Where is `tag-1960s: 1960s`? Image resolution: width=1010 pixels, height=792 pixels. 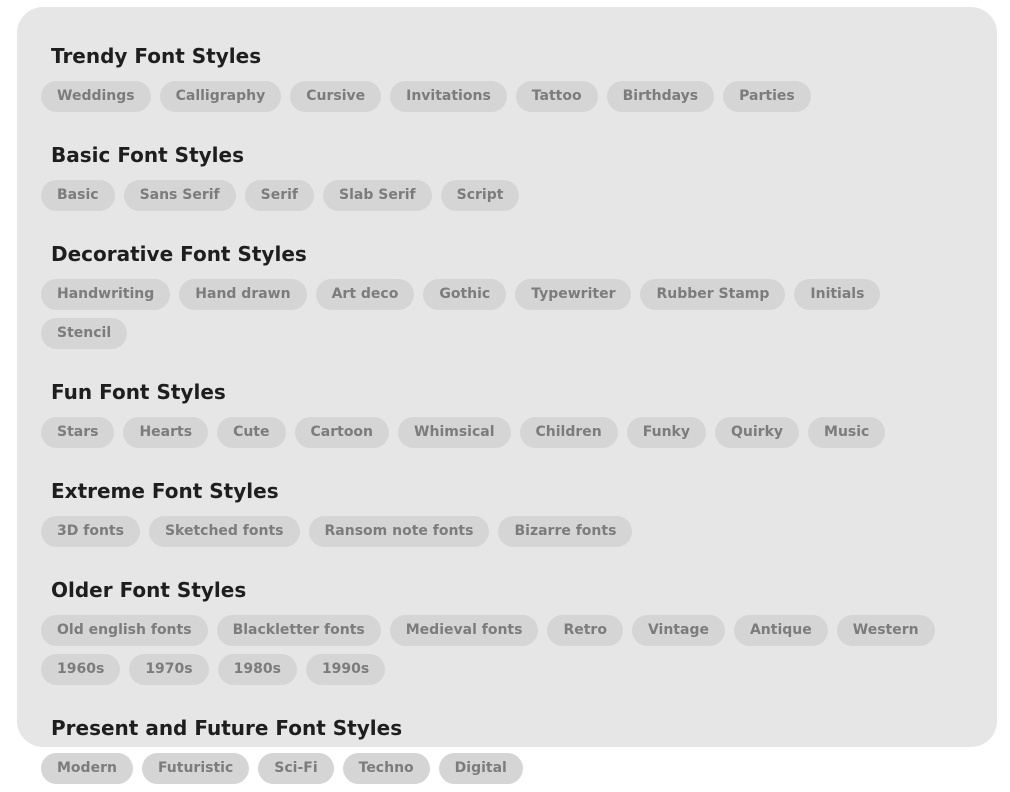 tag-1960s: 1960s is located at coordinates (81, 669).